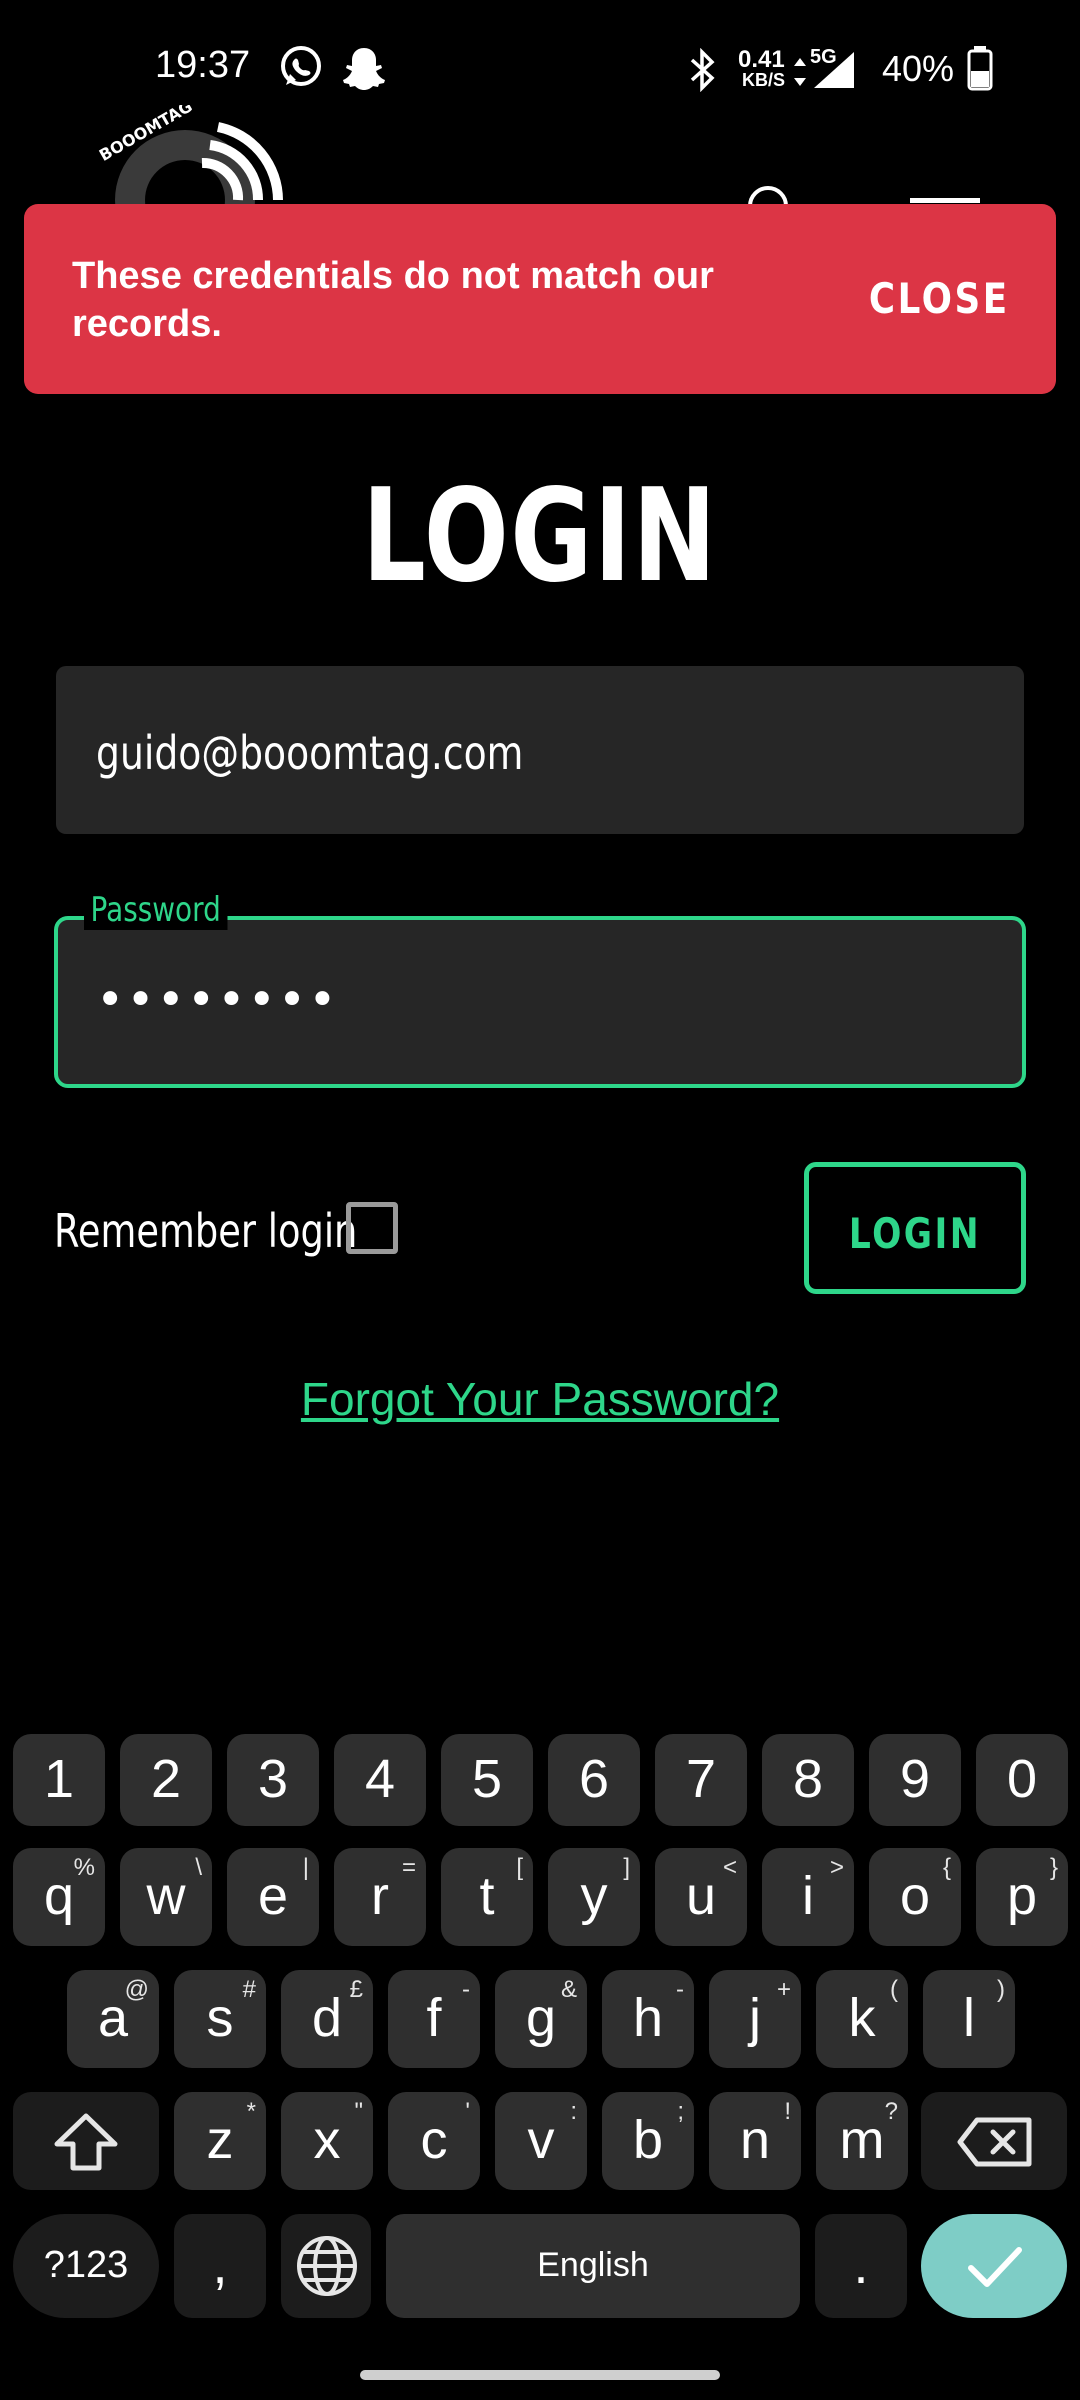 This screenshot has width=1080, height=2400. I want to click on key-z: z *, so click(220, 2141).